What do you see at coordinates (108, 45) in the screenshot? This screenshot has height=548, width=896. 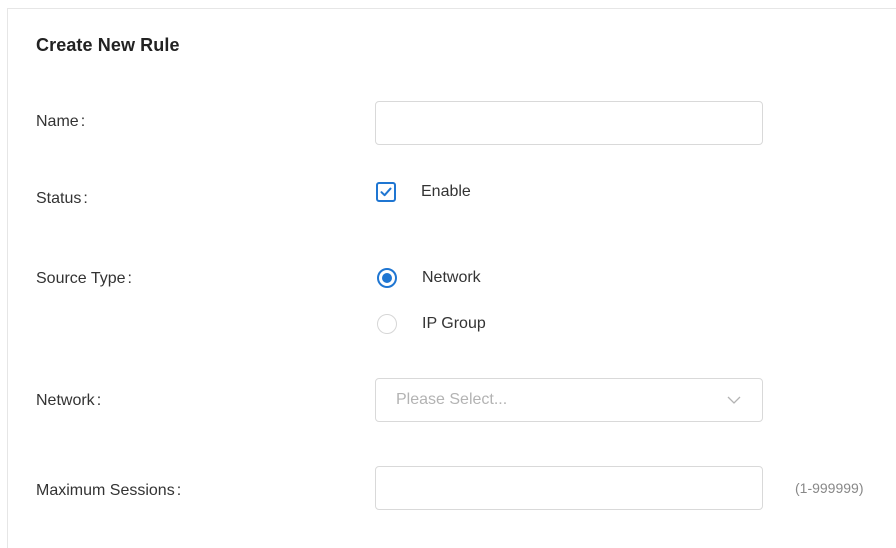 I see `page-title: Create New Rule` at bounding box center [108, 45].